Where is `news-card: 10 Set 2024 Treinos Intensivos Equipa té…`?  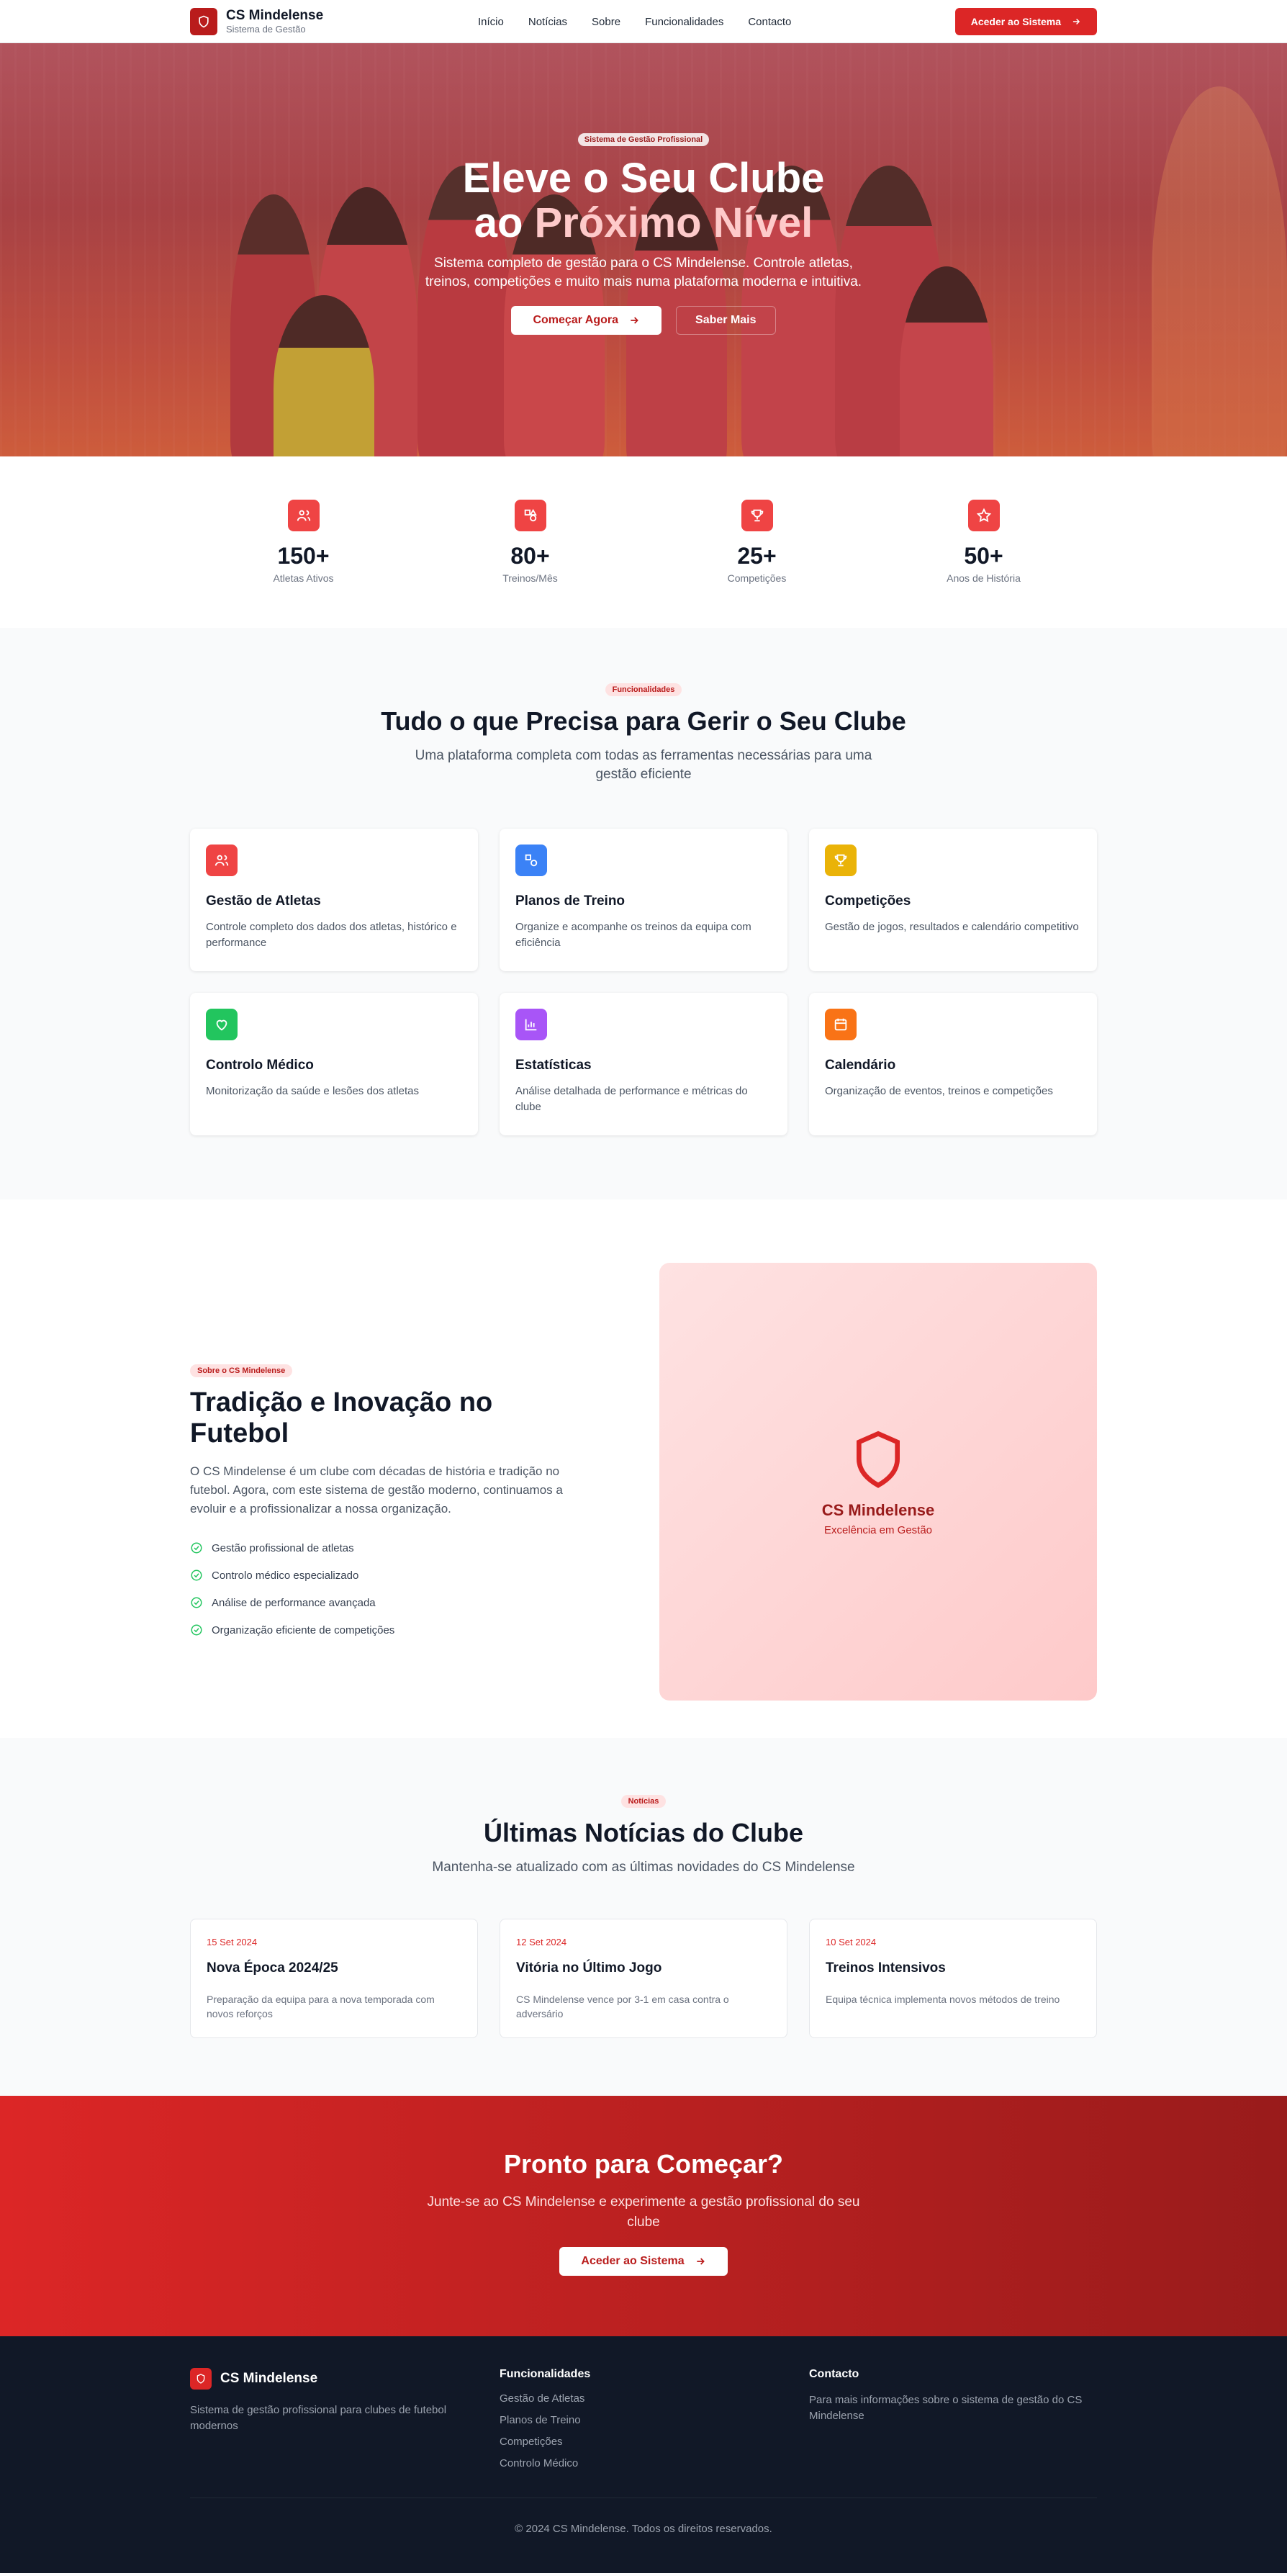
news-card: 10 Set 2024 Treinos Intensivos Equipa té… is located at coordinates (953, 1978).